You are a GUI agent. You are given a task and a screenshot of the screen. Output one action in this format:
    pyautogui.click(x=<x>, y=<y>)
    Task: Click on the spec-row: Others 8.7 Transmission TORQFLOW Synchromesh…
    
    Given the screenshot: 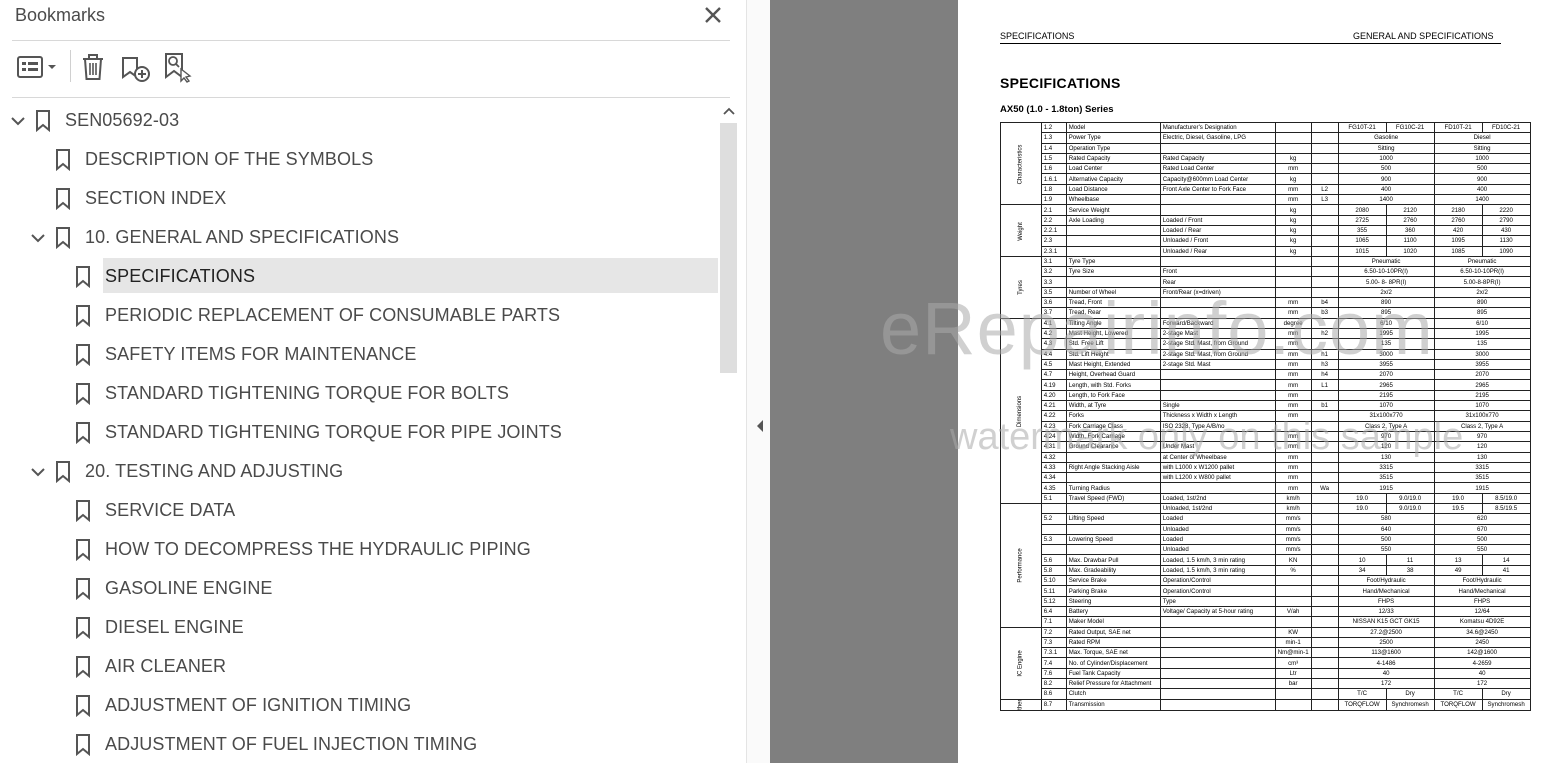 What is the action you would take?
    pyautogui.click(x=1265, y=704)
    